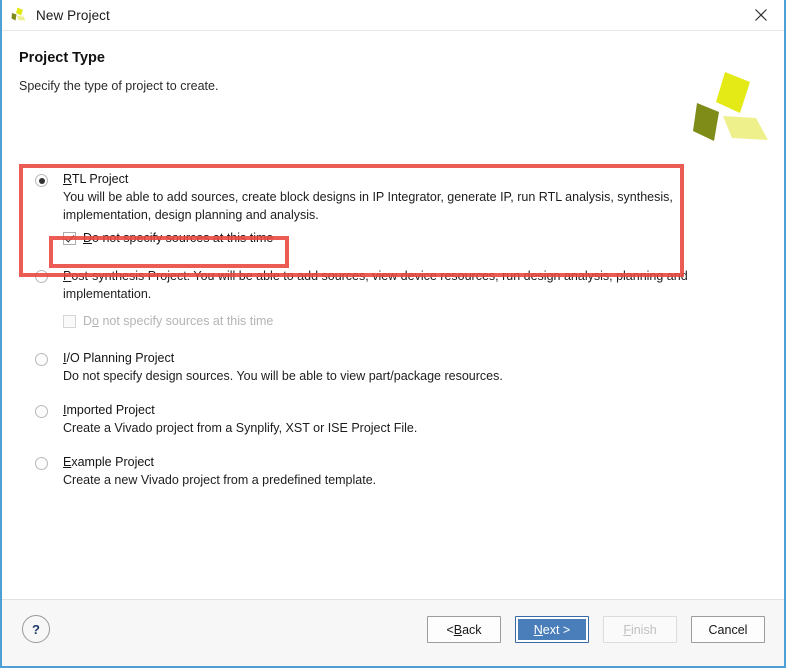  Describe the element at coordinates (731, 108) in the screenshot. I see `vivado-logo` at that location.